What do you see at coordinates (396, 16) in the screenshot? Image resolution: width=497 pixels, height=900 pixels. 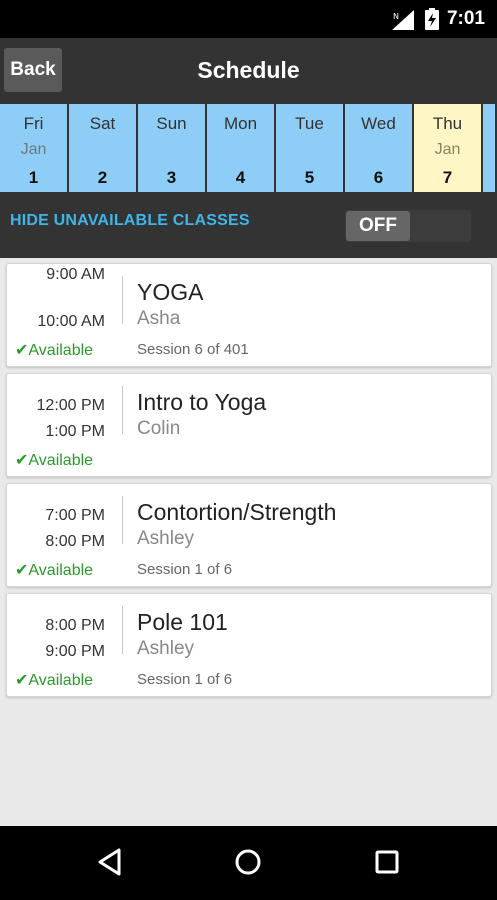 I see `svg-text: N` at bounding box center [396, 16].